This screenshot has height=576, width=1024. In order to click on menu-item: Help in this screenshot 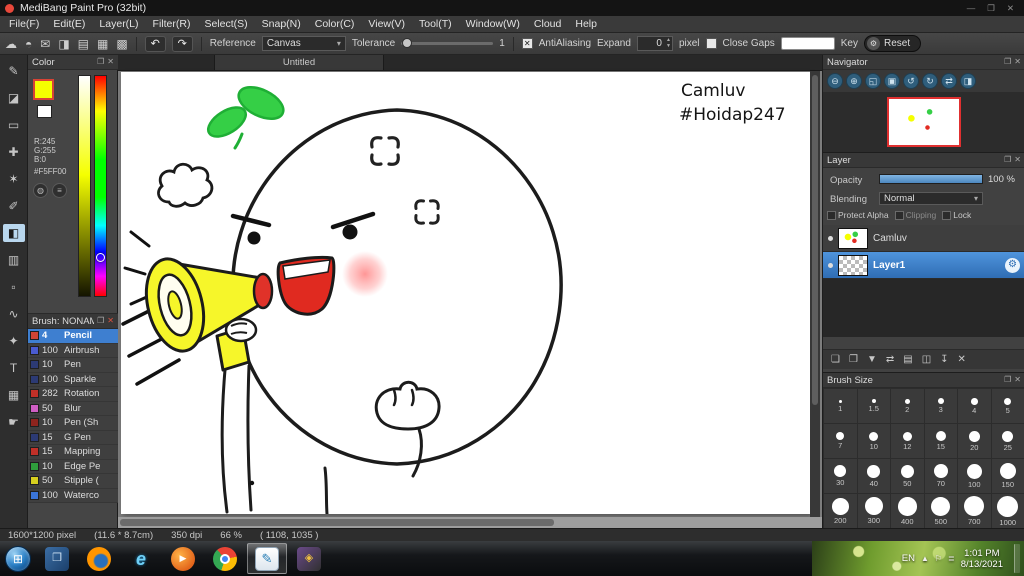, I will do `click(586, 24)`.